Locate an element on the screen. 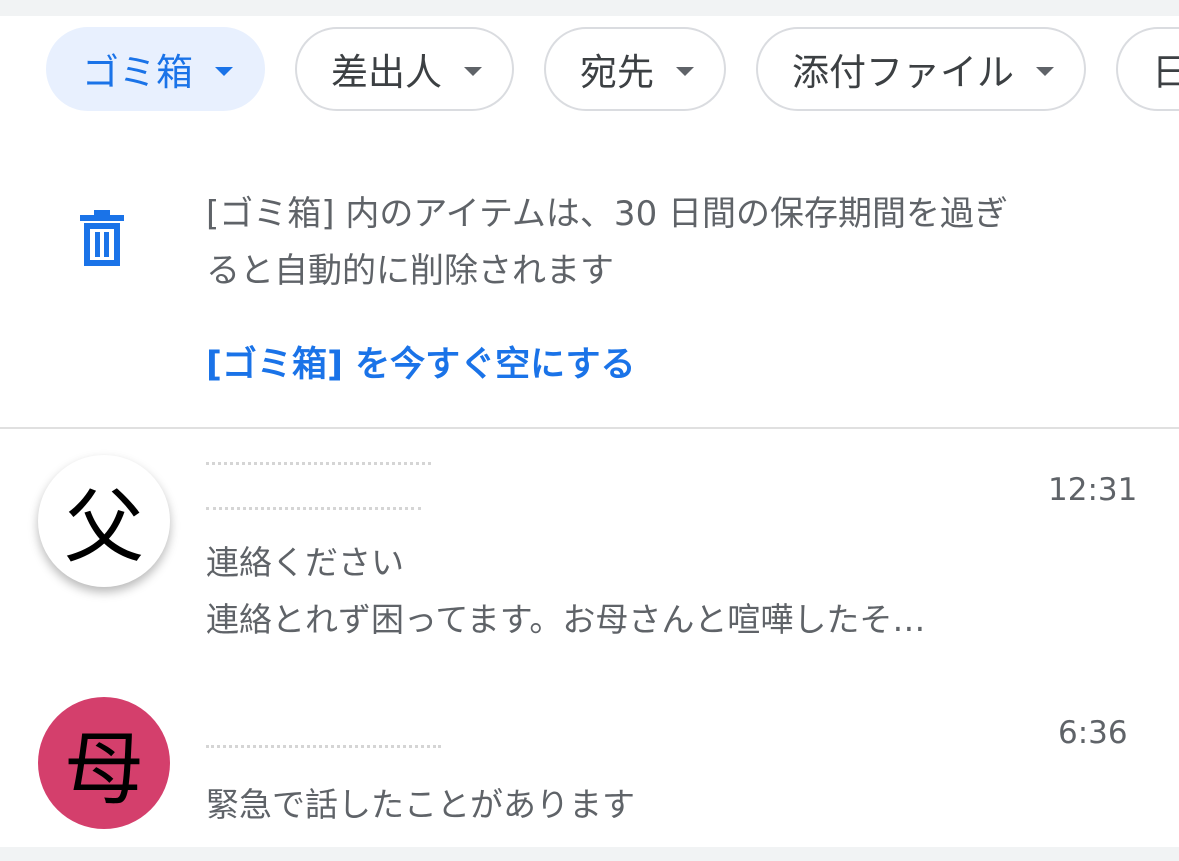  filter-chip-recipient: 宛先 is located at coordinates (635, 69).